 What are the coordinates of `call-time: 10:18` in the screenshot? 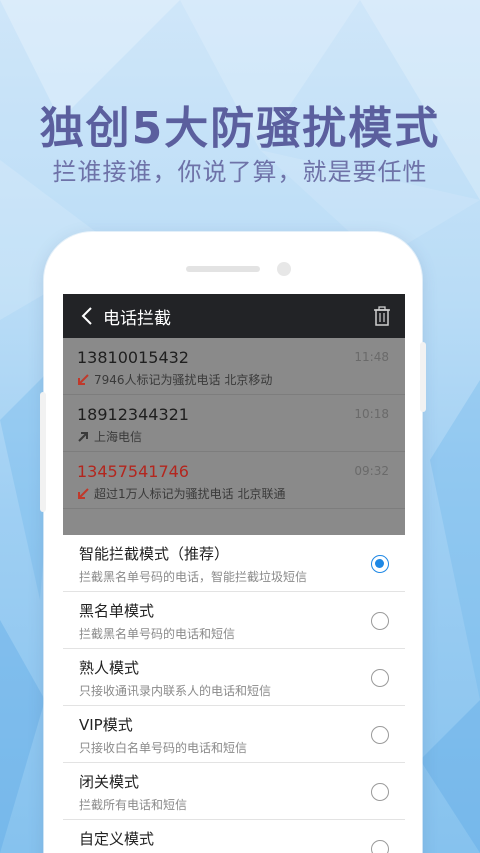 It's located at (371, 414).